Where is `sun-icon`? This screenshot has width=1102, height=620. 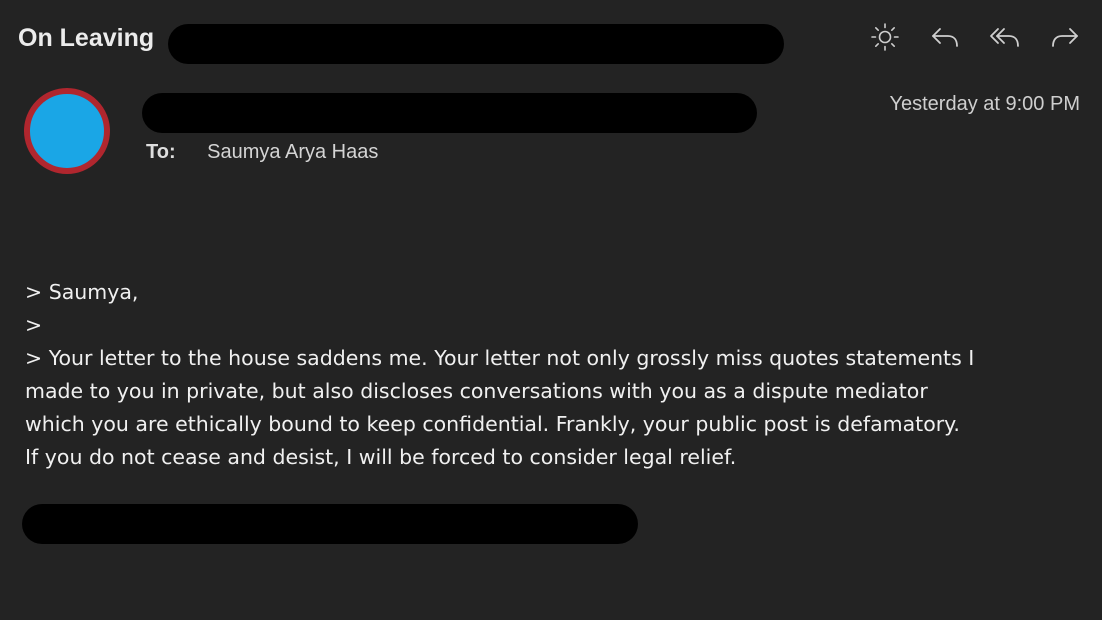
sun-icon is located at coordinates (885, 39).